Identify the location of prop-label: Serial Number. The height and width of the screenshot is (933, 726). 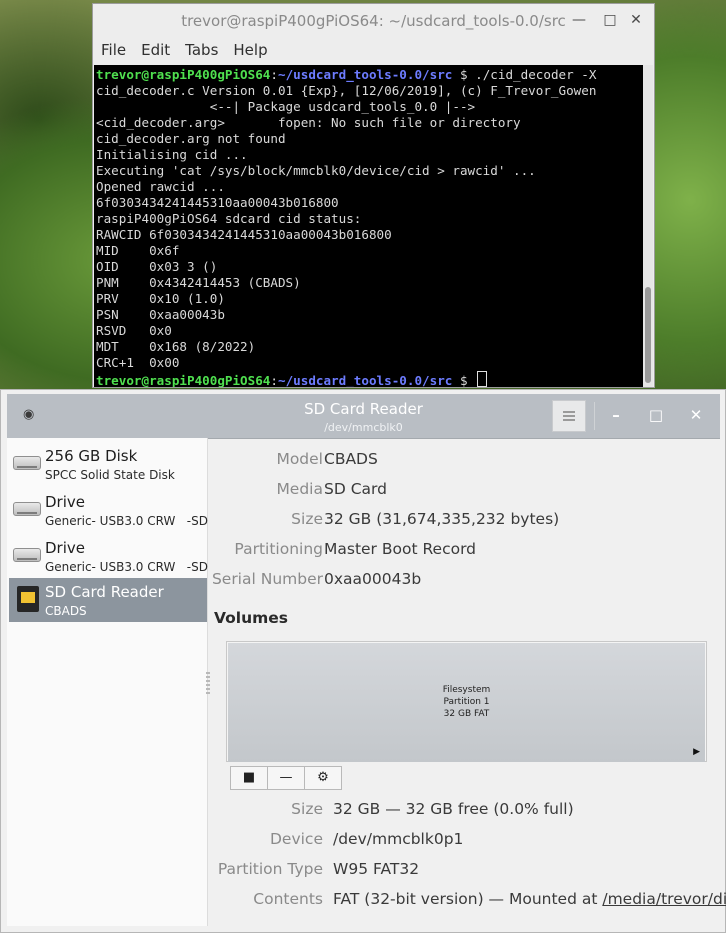
(267, 579).